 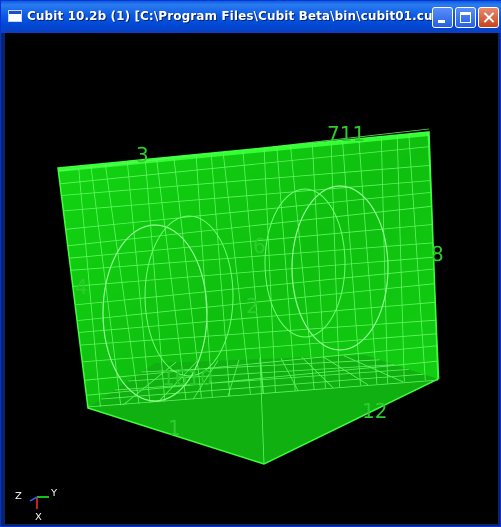 What do you see at coordinates (252, 306) in the screenshot?
I see `entity-label-2: 2` at bounding box center [252, 306].